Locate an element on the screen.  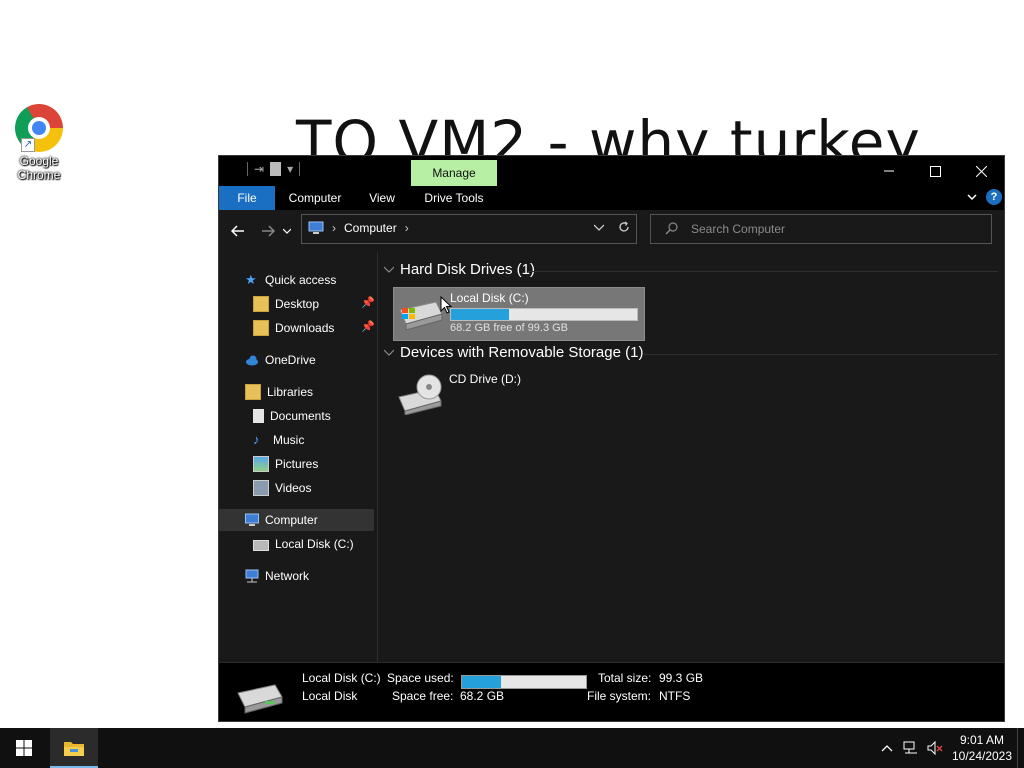
search-placeholder: Search Computer is located at coordinates (738, 229).